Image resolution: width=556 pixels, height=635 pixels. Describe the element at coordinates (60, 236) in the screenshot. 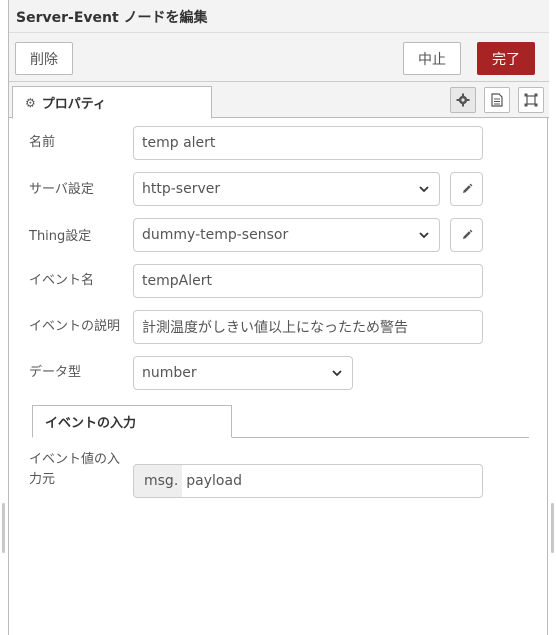

I see `thing-label: Thing設定` at that location.